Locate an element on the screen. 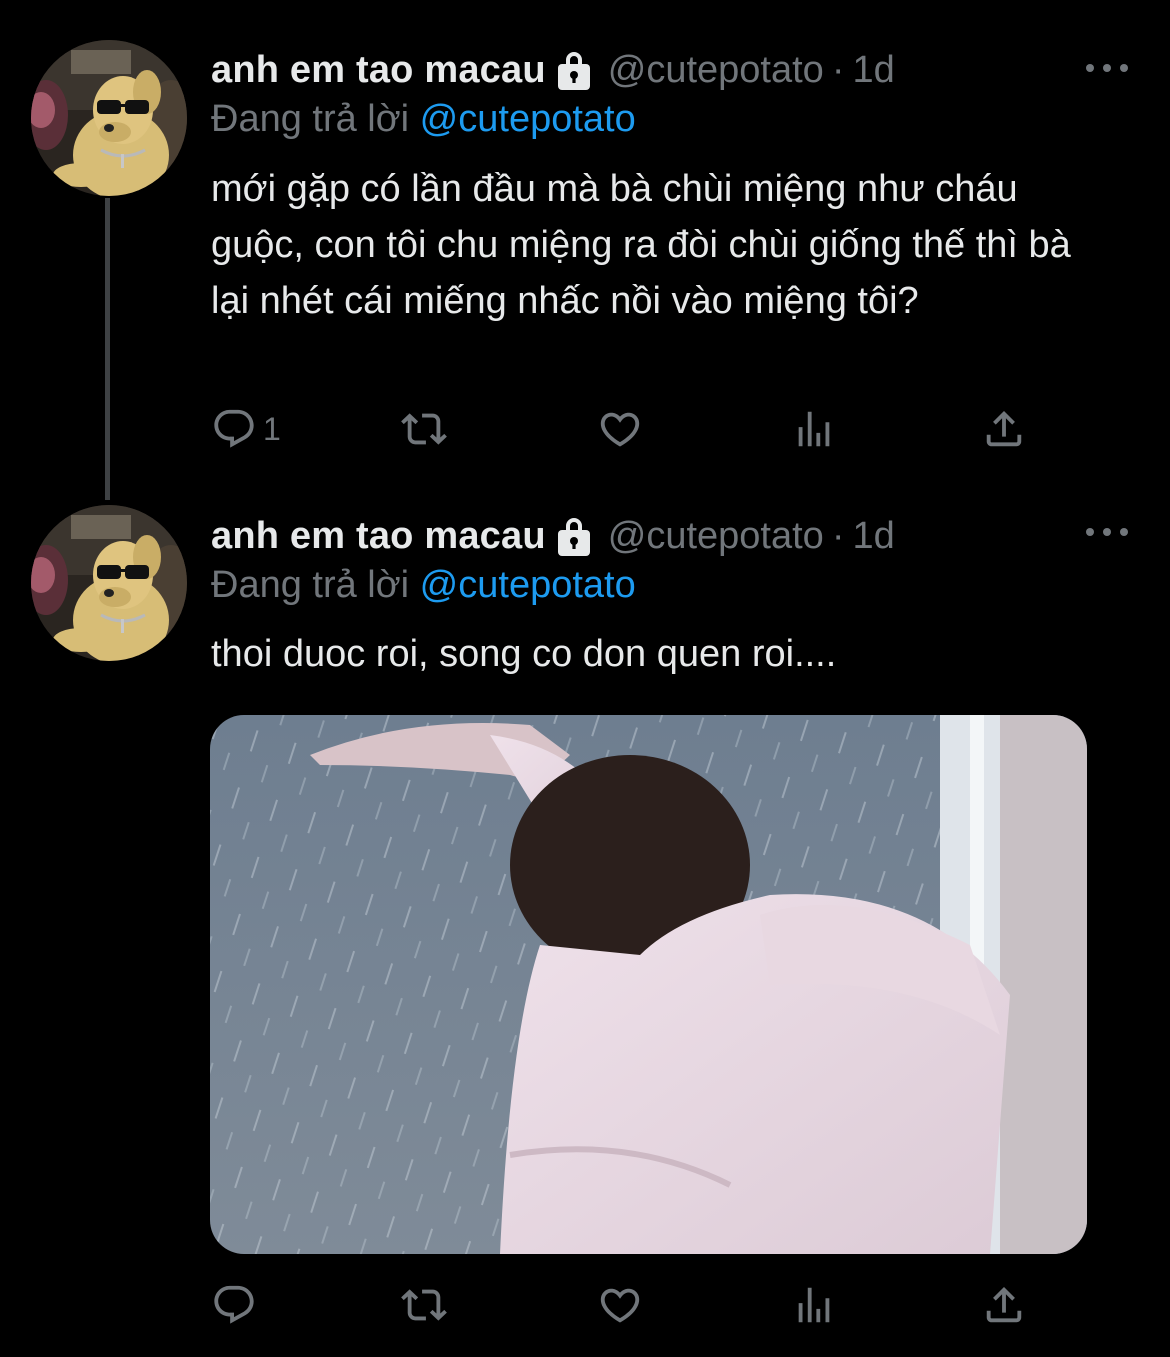 The height and width of the screenshot is (1357, 1170). tweet-actions: 1 is located at coordinates (631, 429).